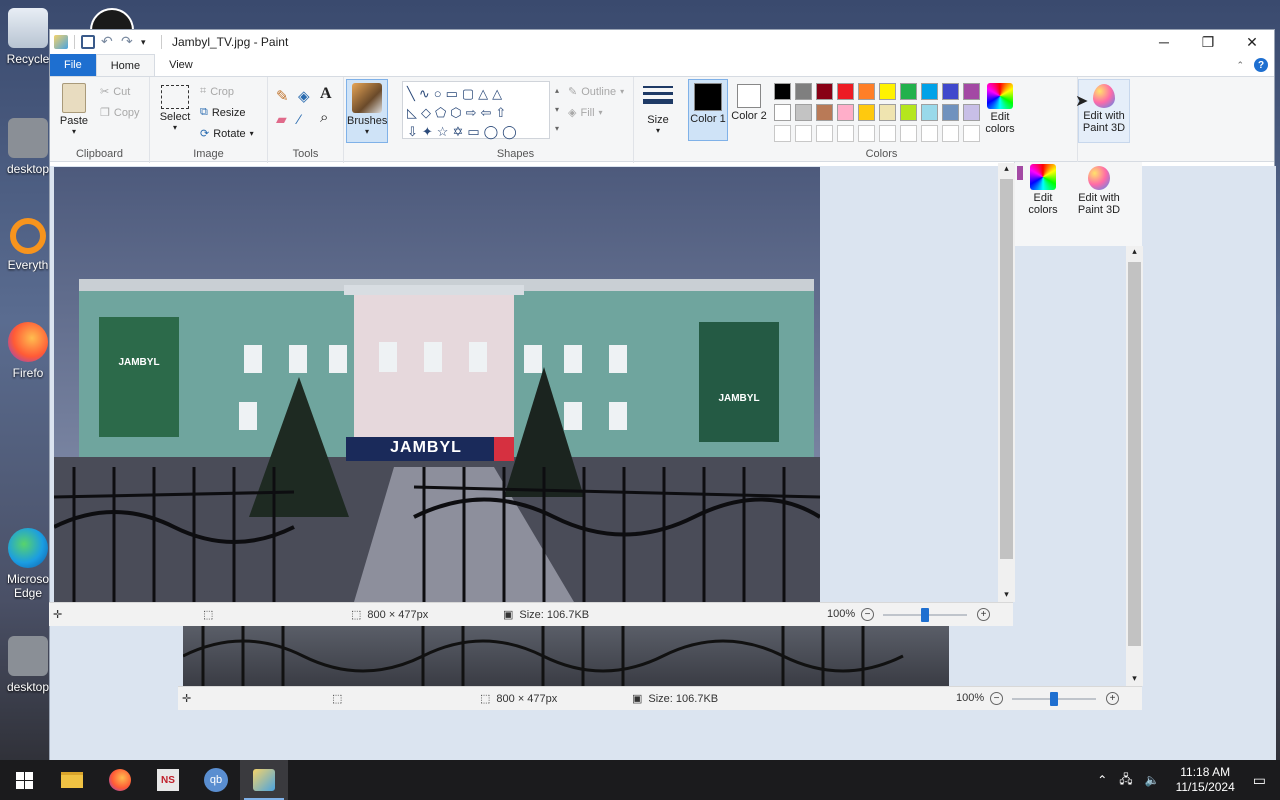 This screenshot has height=800, width=1280. I want to click on taskbar-ns-app: NS, so click(168, 780).